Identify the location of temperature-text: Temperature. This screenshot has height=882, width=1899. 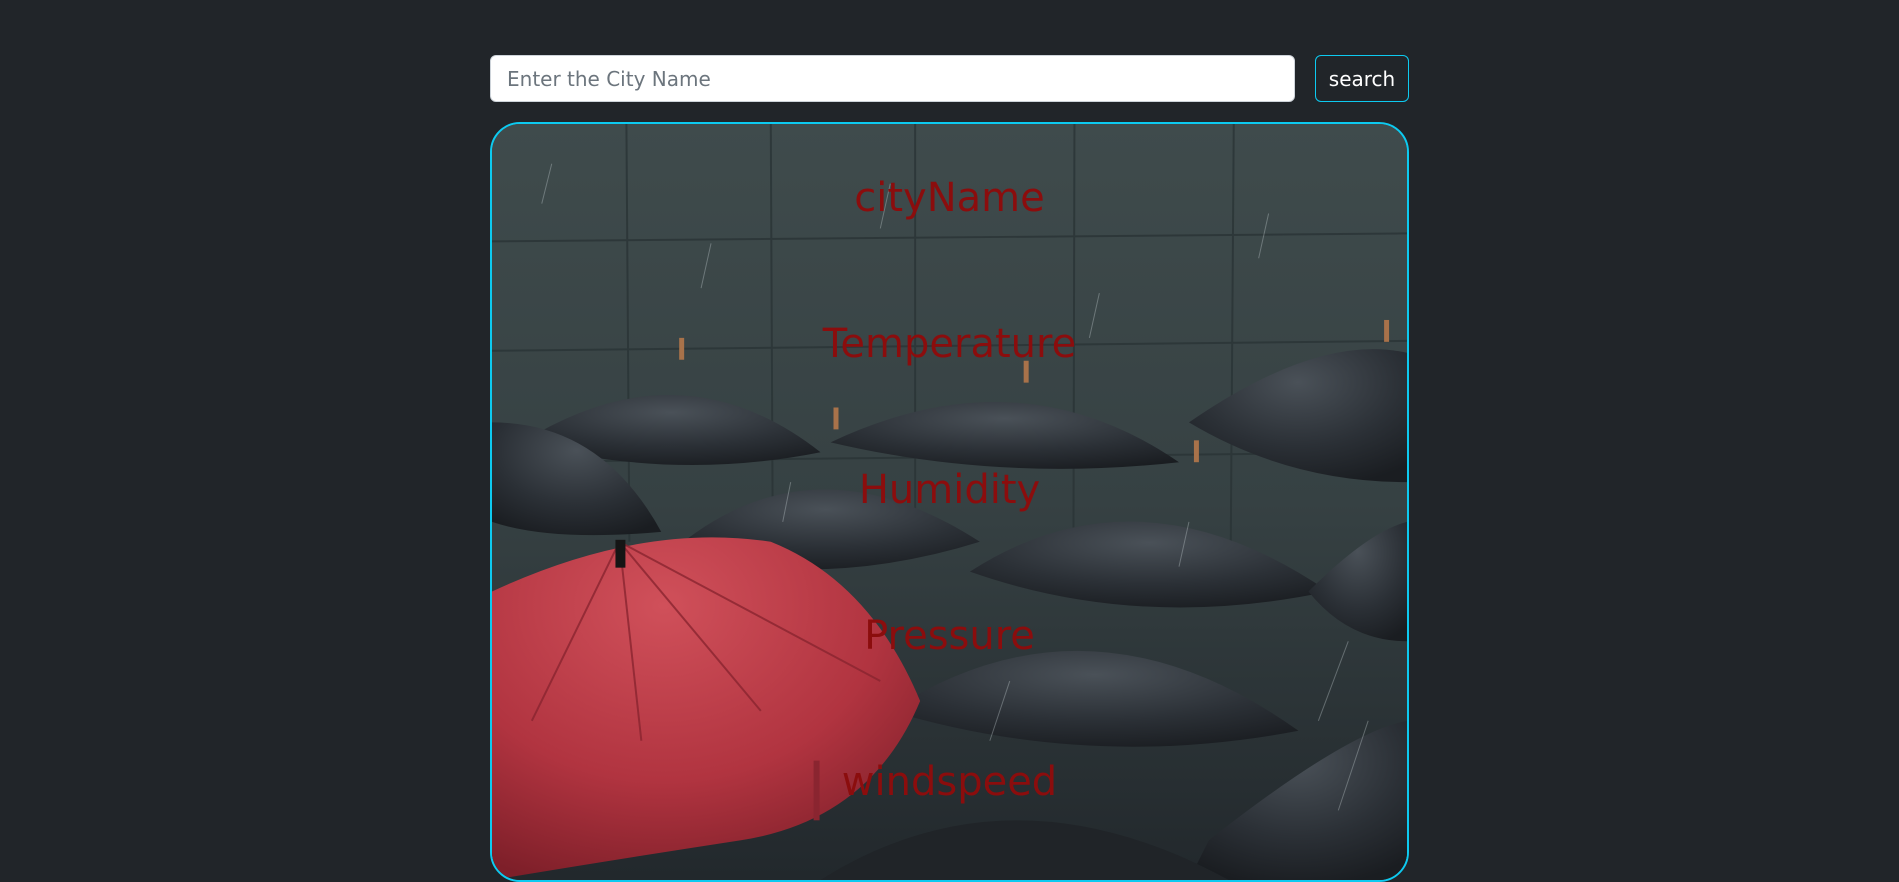
(949, 344).